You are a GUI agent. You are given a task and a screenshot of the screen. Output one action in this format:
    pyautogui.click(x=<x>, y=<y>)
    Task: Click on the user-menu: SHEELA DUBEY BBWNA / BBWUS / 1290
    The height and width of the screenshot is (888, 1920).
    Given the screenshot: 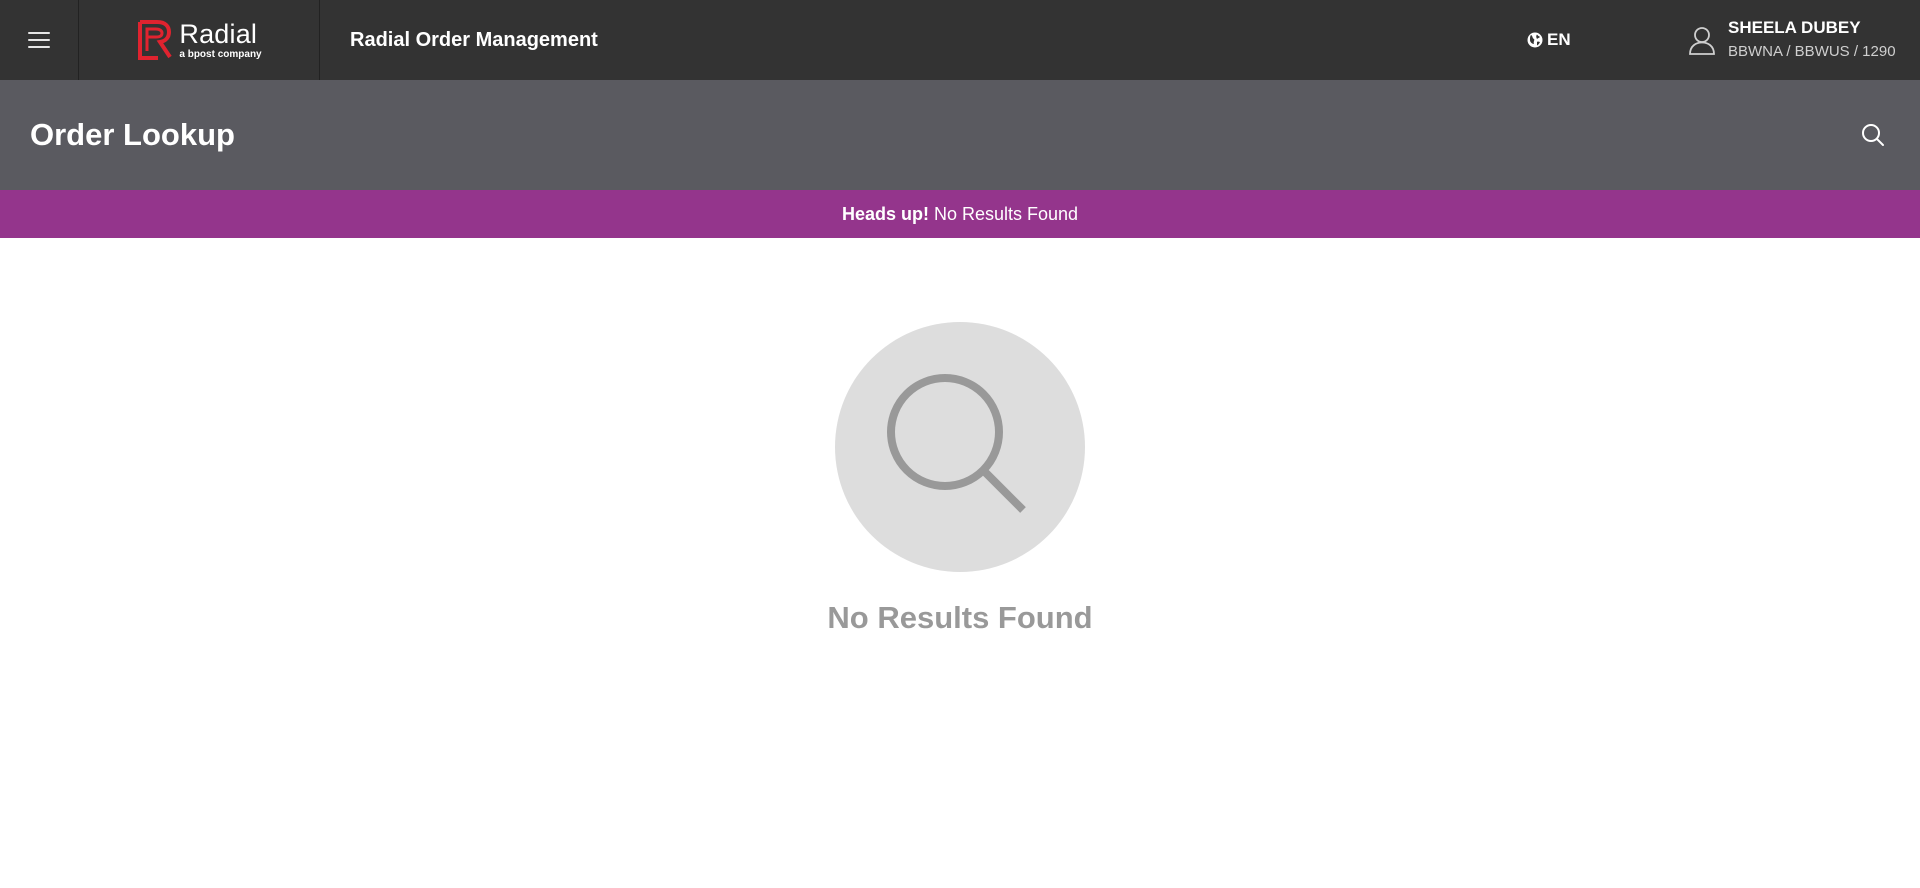 What is the action you would take?
    pyautogui.click(x=1792, y=40)
    